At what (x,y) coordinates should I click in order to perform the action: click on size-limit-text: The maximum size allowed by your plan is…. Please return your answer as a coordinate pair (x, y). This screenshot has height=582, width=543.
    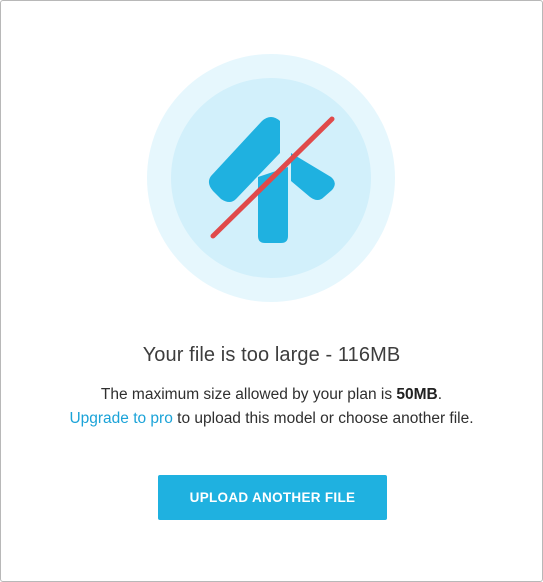
    Looking at the image, I should click on (271, 394).